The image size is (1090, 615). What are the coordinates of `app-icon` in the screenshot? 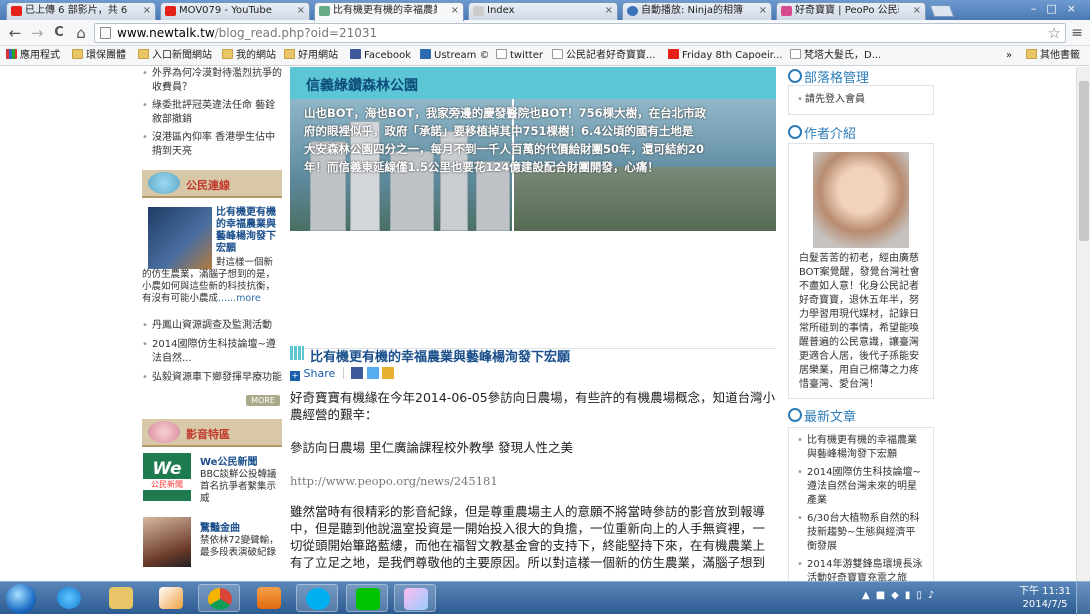 It's located at (416, 599).